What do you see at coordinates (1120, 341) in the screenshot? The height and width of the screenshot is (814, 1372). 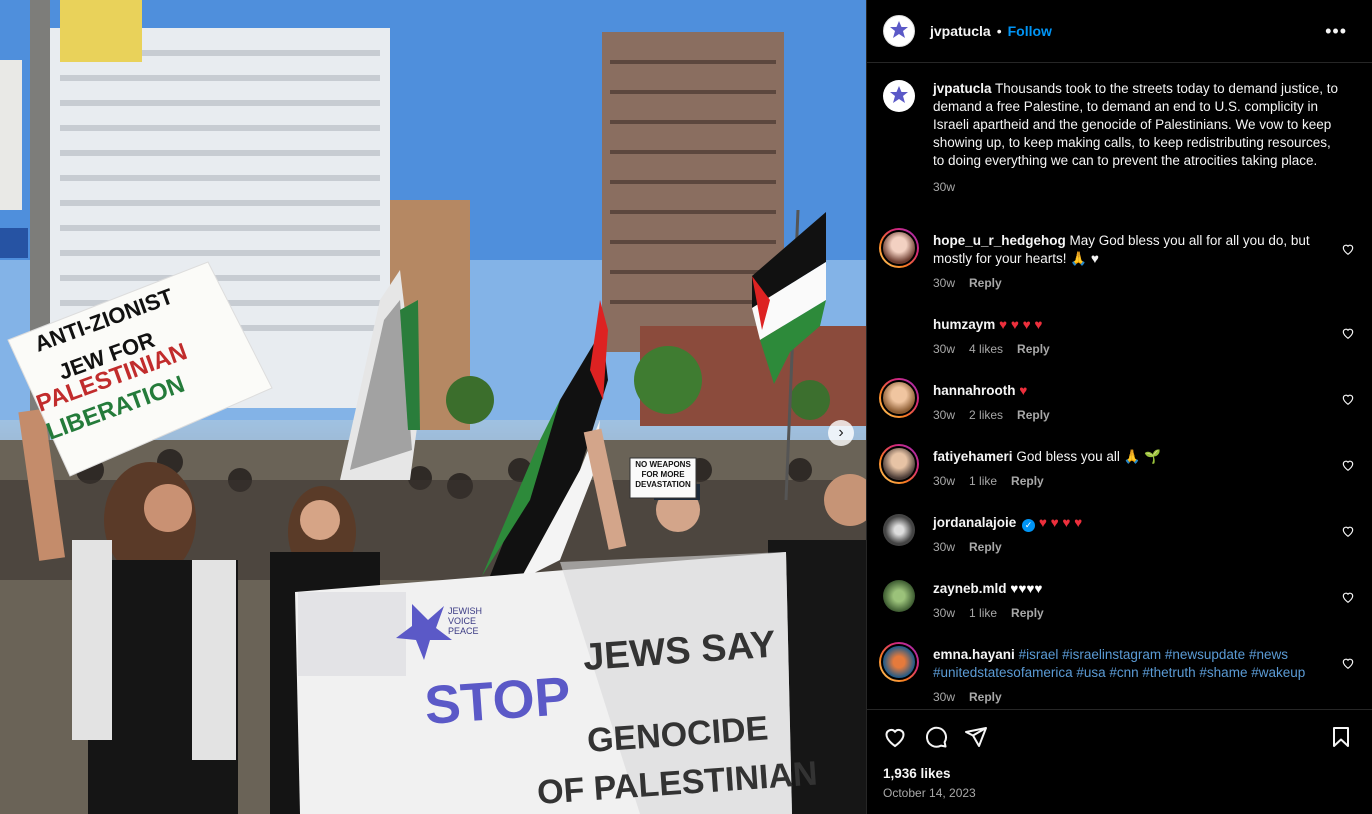 I see `comment: humzaym ♥ ♥ ♥ ♥ 30w 4 likes Reply` at bounding box center [1120, 341].